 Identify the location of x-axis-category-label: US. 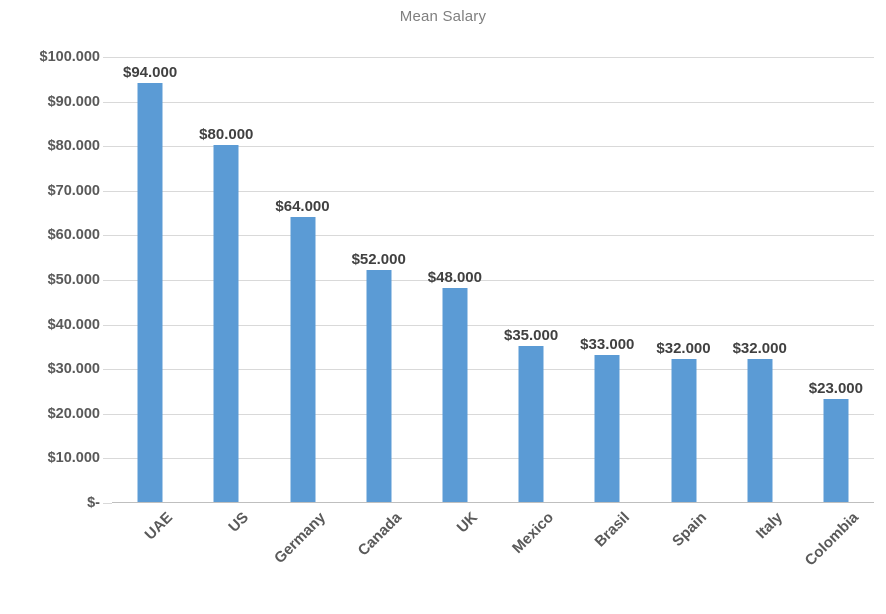
(239, 522).